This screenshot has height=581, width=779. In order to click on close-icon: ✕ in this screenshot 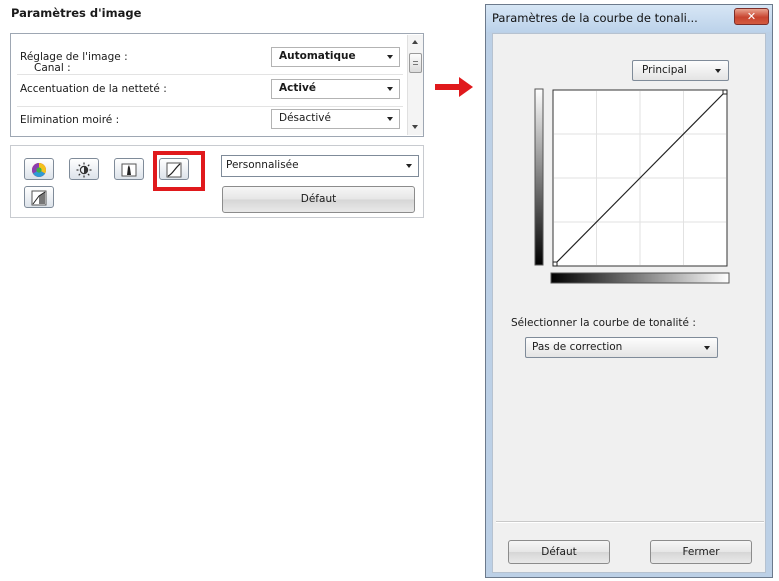, I will do `click(751, 16)`.